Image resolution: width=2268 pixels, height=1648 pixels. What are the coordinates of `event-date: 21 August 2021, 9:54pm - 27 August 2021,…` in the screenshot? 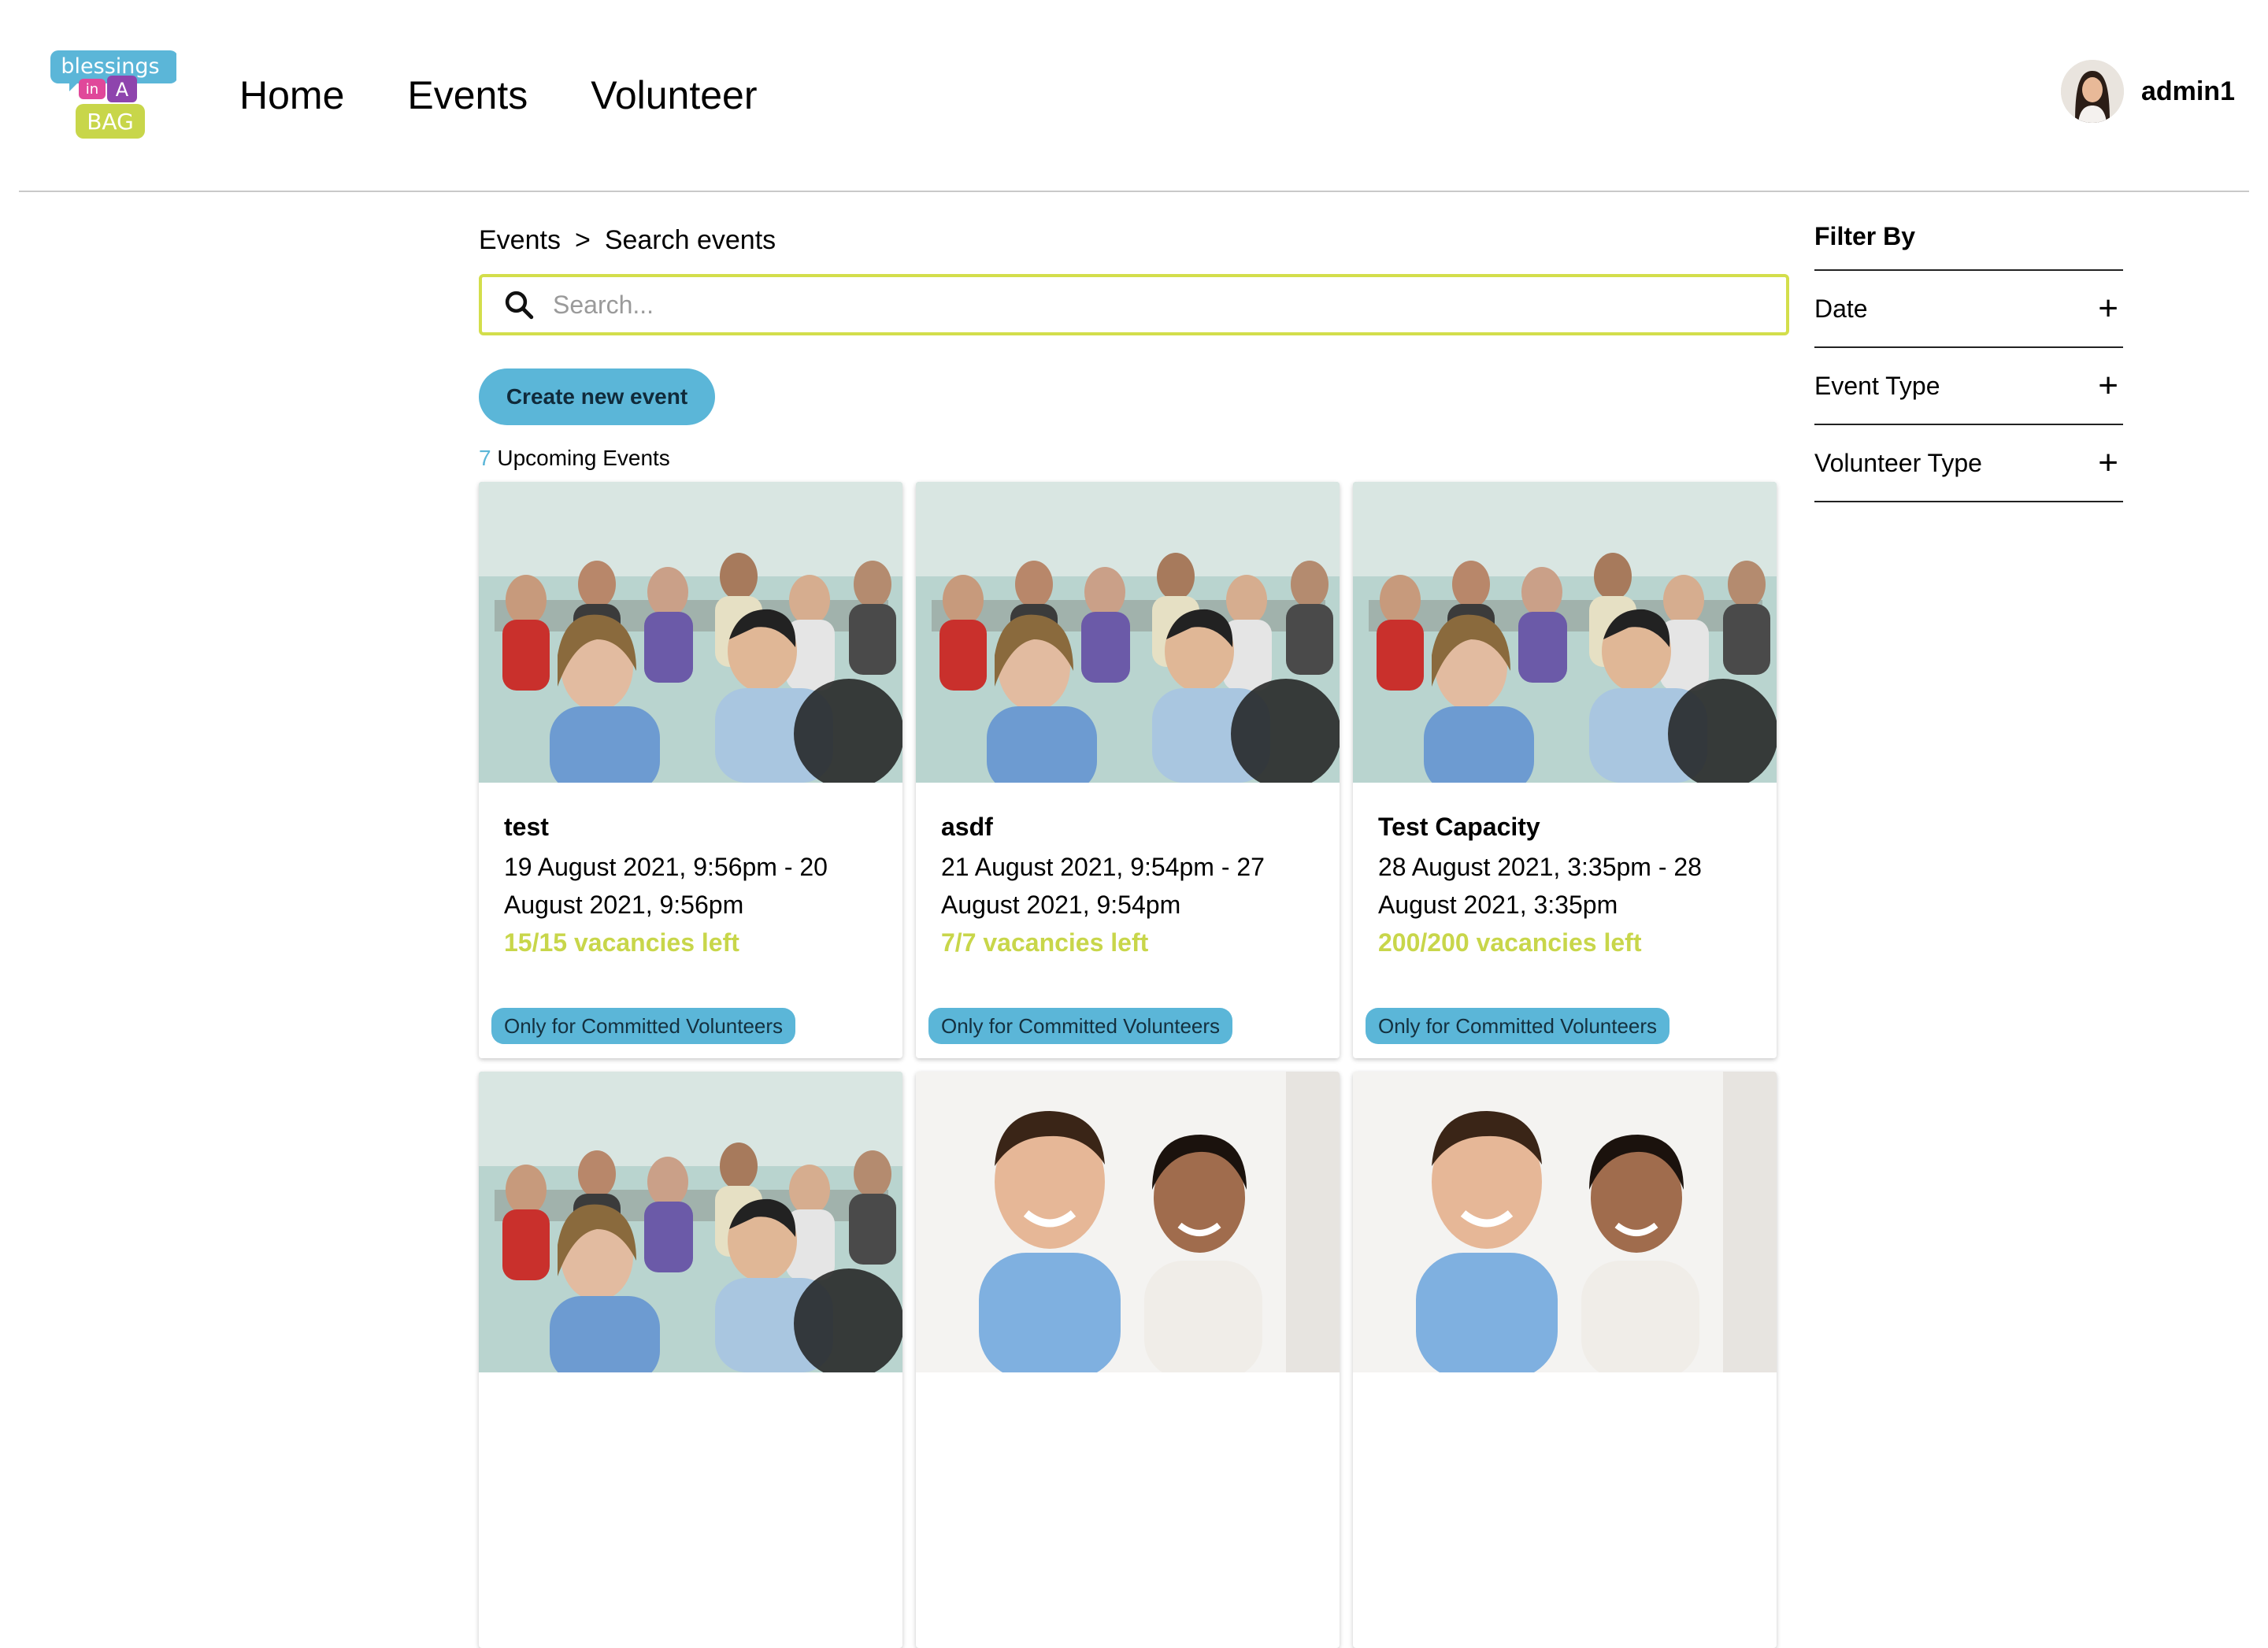 It's located at (1103, 886).